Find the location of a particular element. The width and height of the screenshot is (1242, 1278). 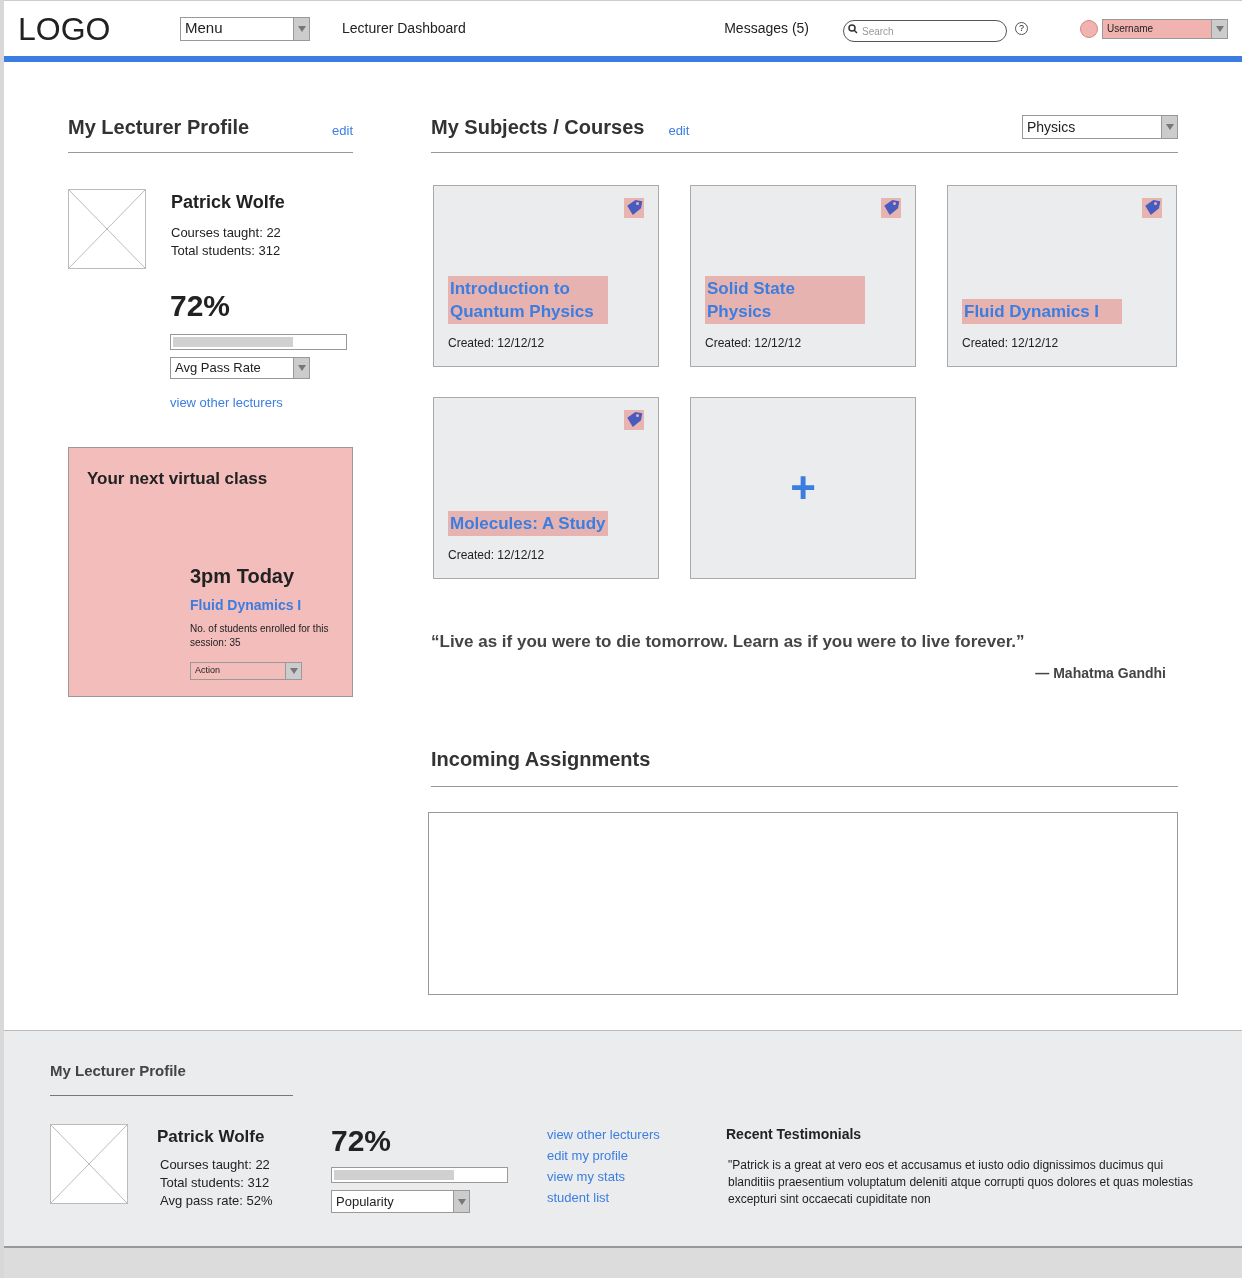

course-card: Solid State Physics Created: 12/12/12 is located at coordinates (803, 276).